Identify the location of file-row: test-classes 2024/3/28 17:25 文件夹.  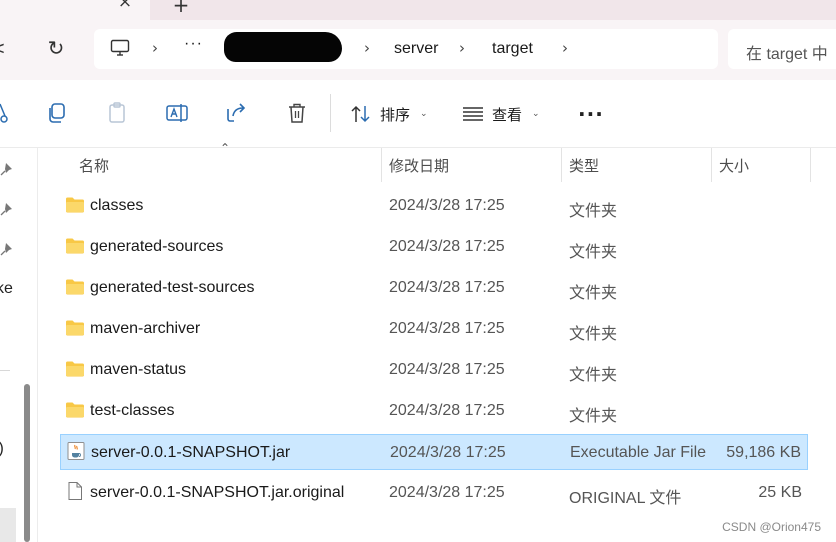
(434, 411).